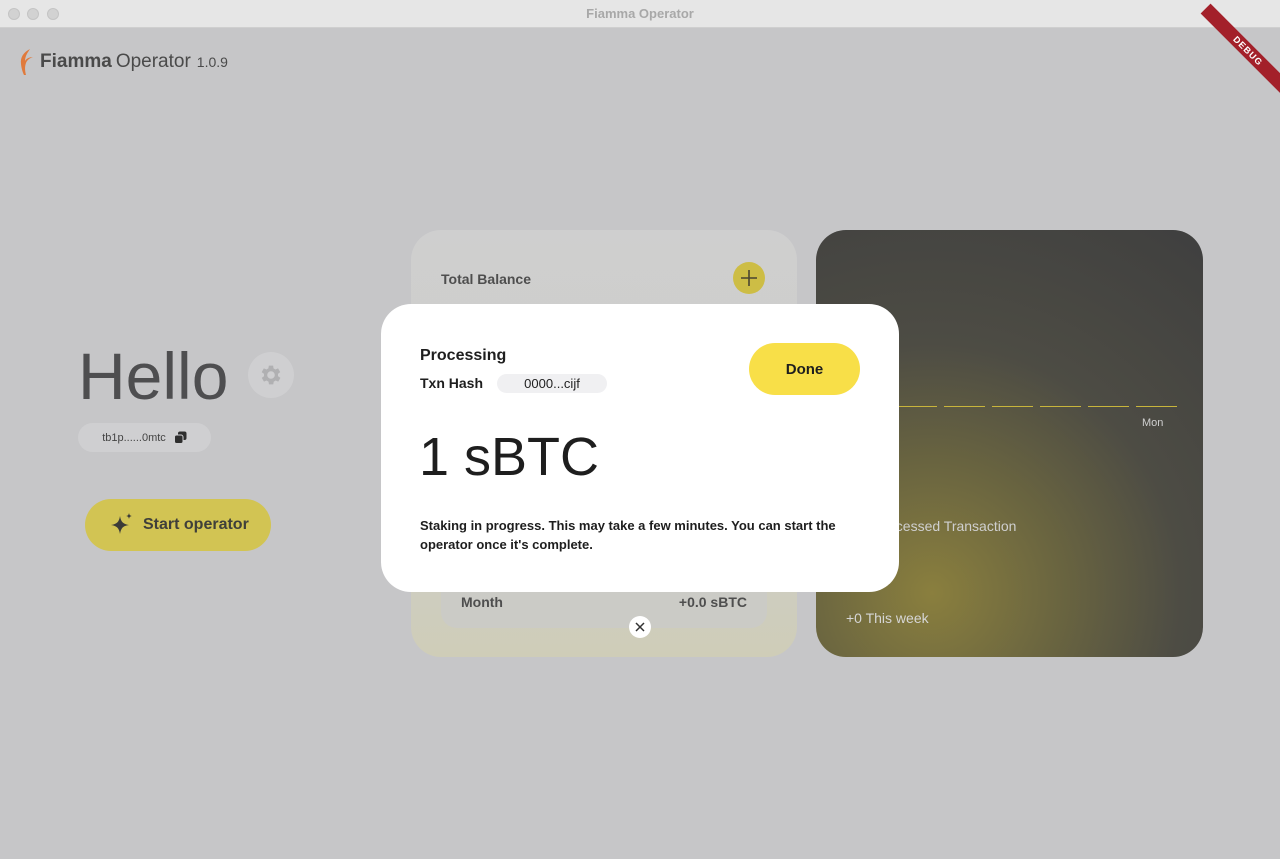 The width and height of the screenshot is (1280, 859). What do you see at coordinates (887, 618) in the screenshot?
I see `weekly-count: +0 This week` at bounding box center [887, 618].